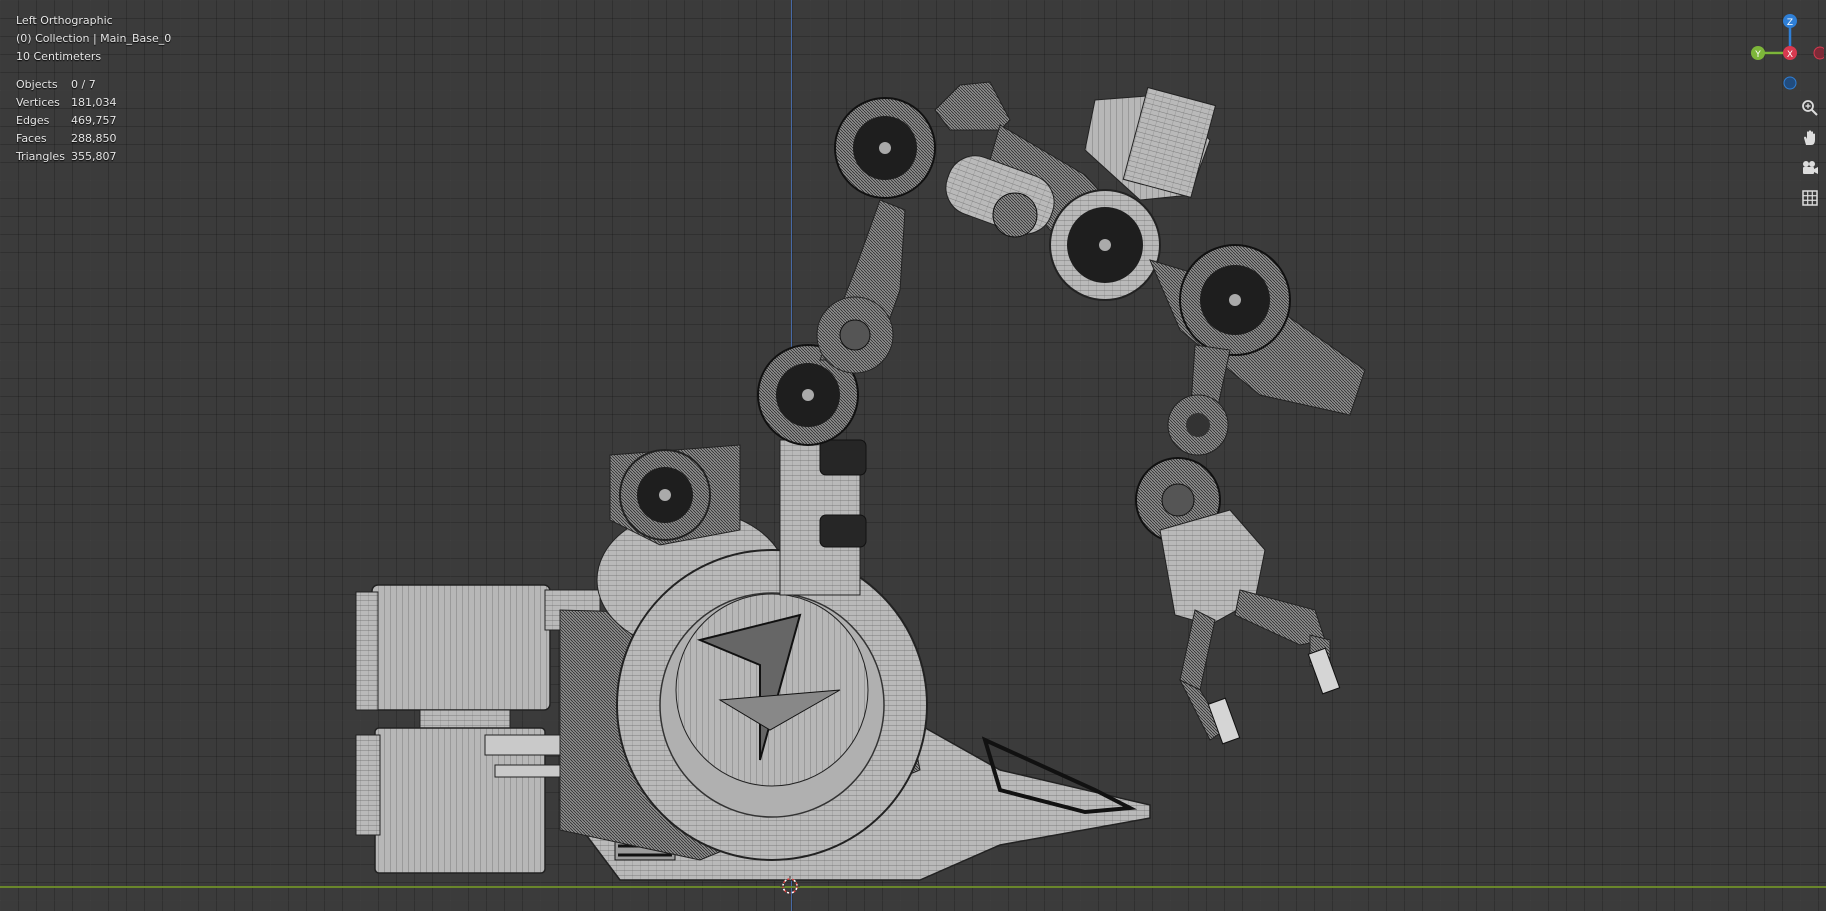 This screenshot has height=911, width=1826. Describe the element at coordinates (1238, 601) in the screenshot. I see `gripper-end-effector` at that location.